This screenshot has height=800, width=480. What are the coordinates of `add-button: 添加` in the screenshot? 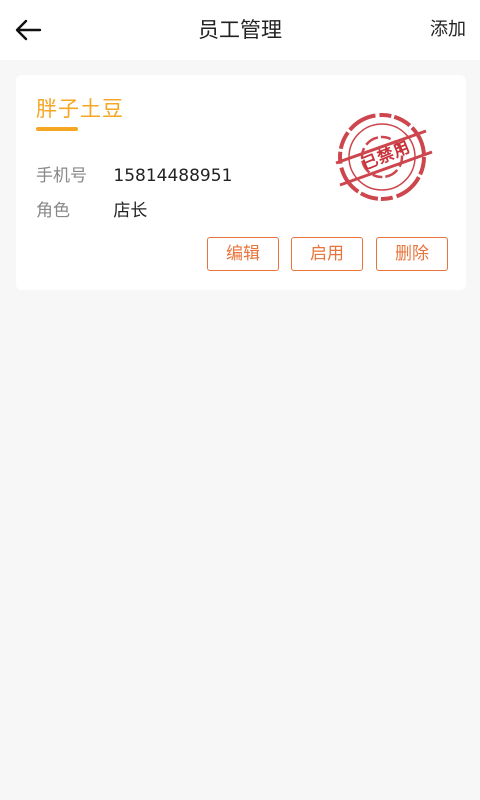 It's located at (448, 30).